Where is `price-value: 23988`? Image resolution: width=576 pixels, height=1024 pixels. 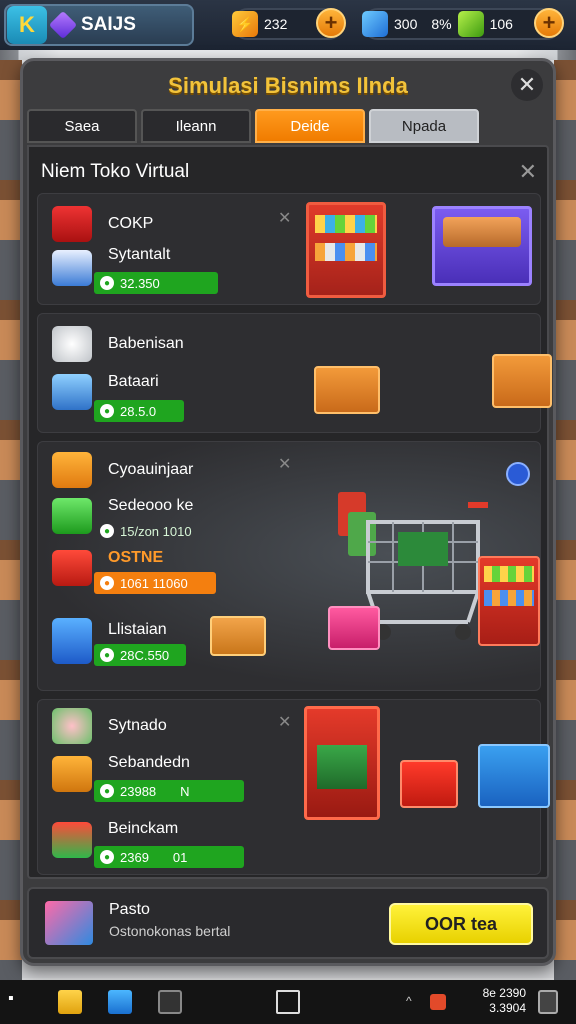 price-value: 23988 is located at coordinates (138, 791).